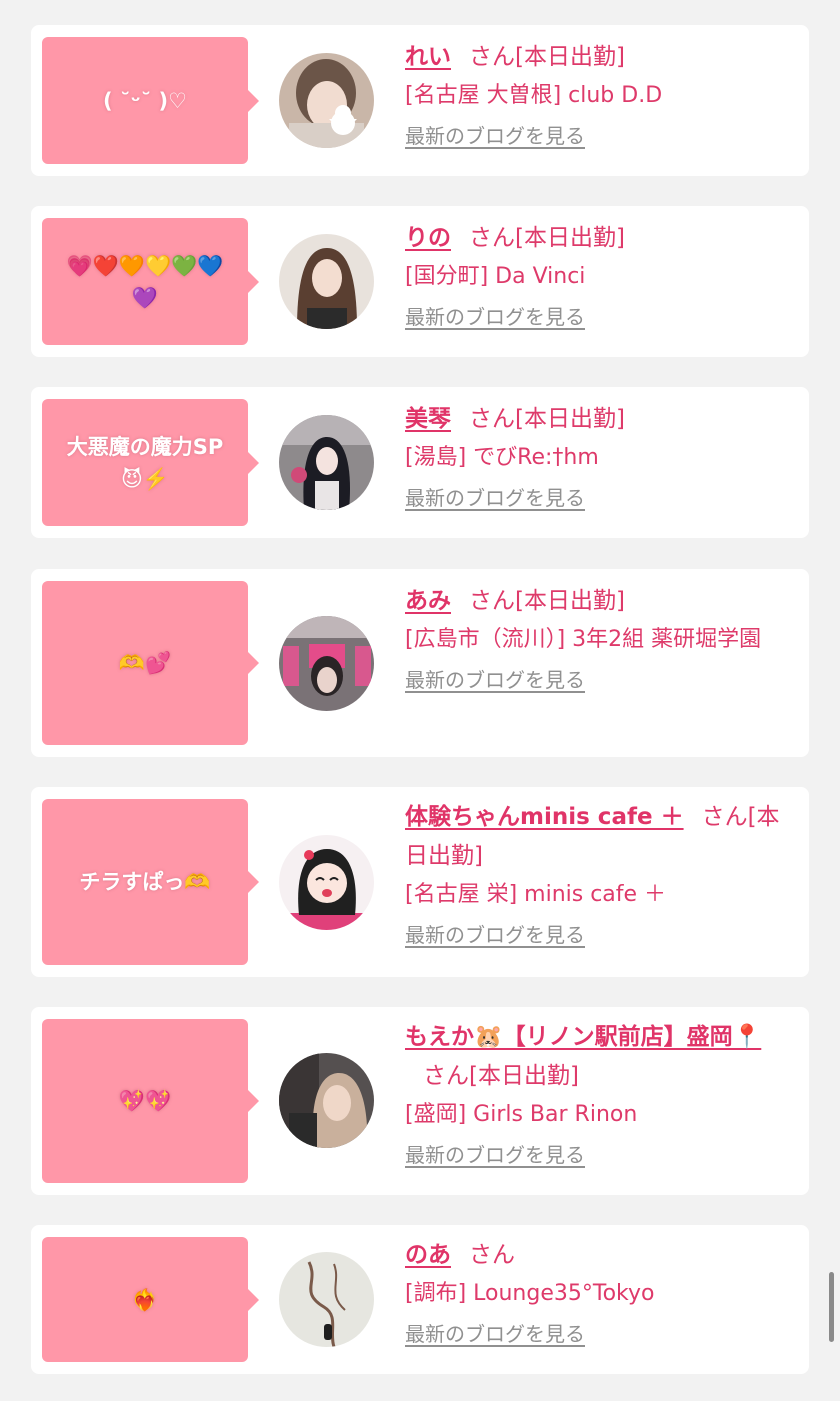 This screenshot has width=840, height=1401. What do you see at coordinates (145, 1299) in the screenshot?
I see `bubble-text: ❤️‍🔥` at bounding box center [145, 1299].